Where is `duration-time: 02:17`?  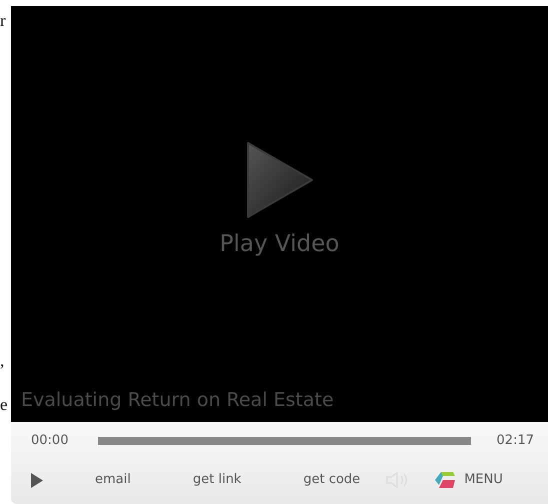 duration-time: 02:17 is located at coordinates (515, 441).